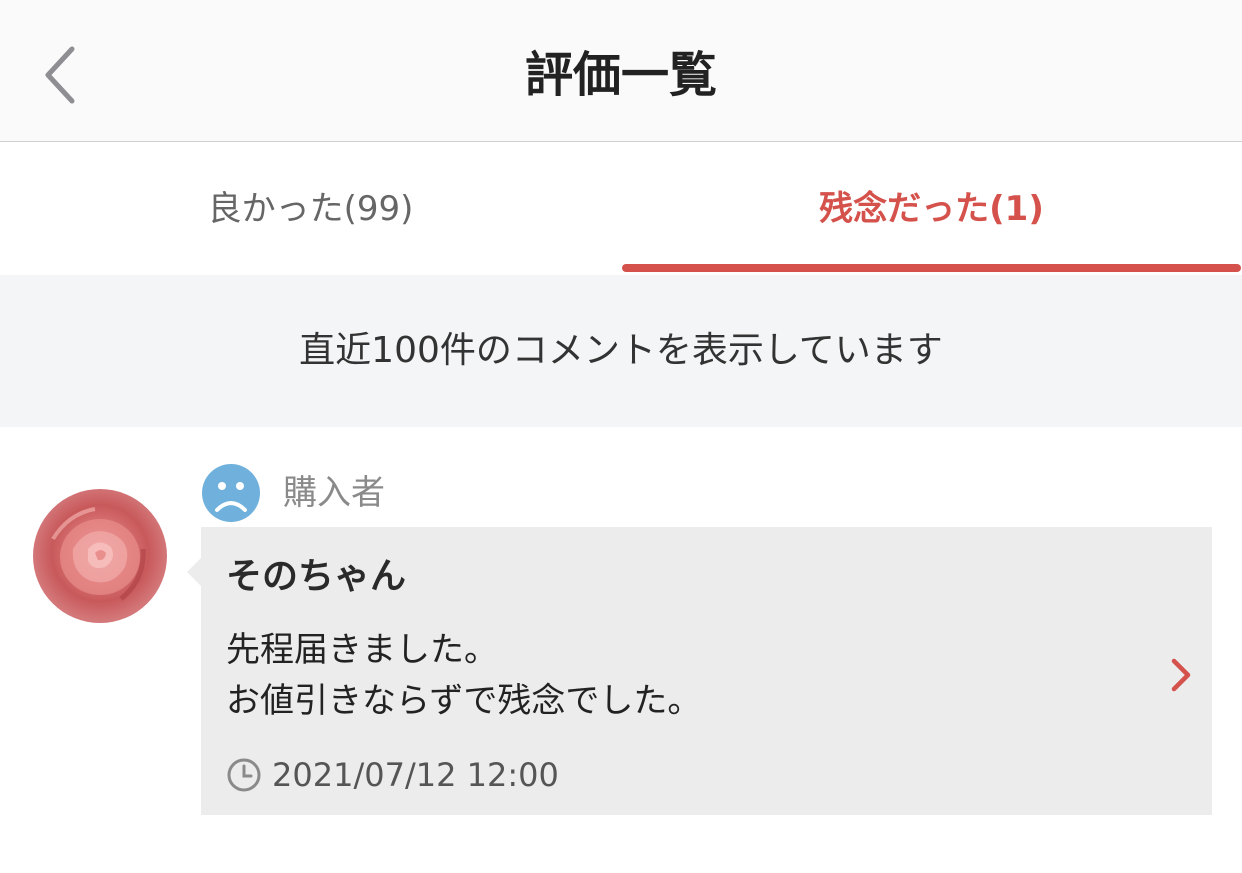  Describe the element at coordinates (415, 775) in the screenshot. I see `datetime-text: 2021/07/12 12:00` at that location.